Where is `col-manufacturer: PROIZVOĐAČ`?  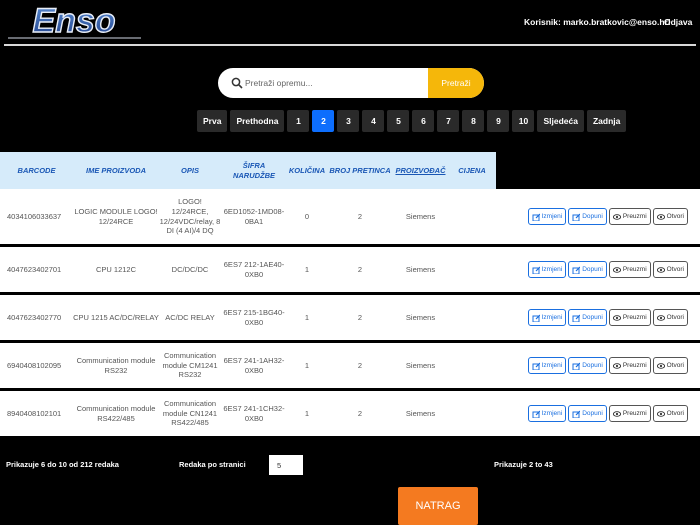
col-manufacturer: PROIZVOĐAČ is located at coordinates (420, 170).